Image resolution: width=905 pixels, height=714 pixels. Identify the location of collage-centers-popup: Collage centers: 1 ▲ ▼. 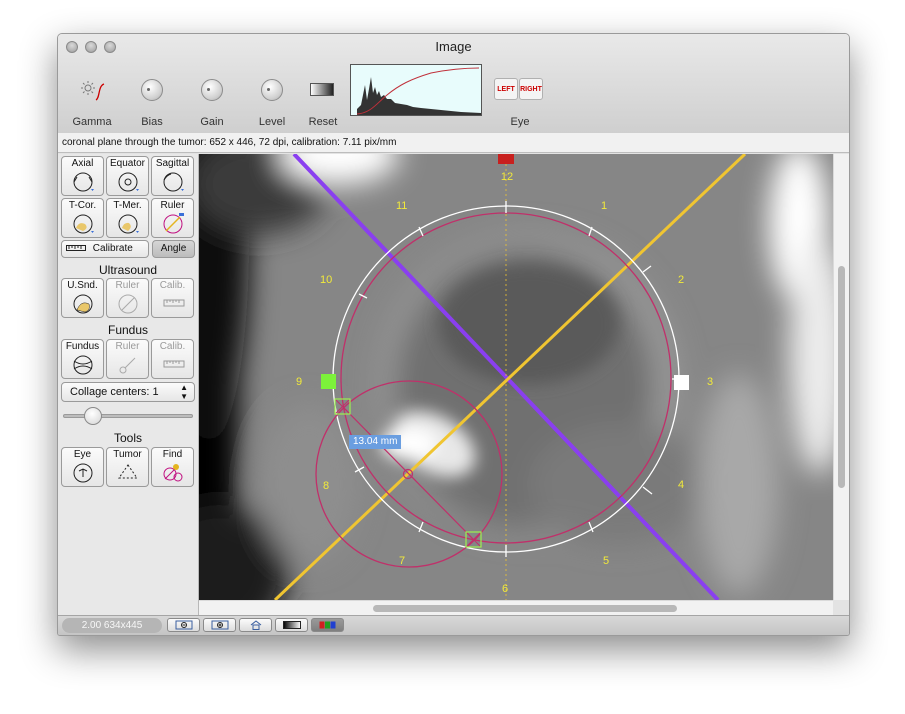
(128, 392).